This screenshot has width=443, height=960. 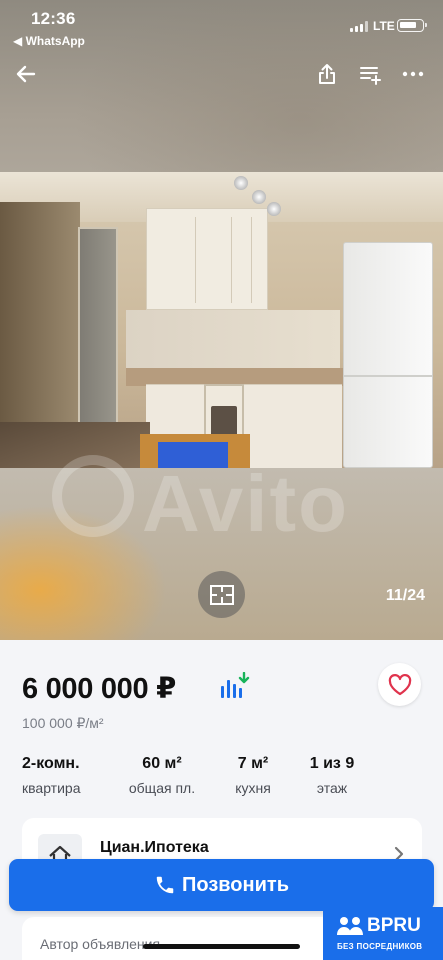 I want to click on playlist-add-icon, so click(x=370, y=76).